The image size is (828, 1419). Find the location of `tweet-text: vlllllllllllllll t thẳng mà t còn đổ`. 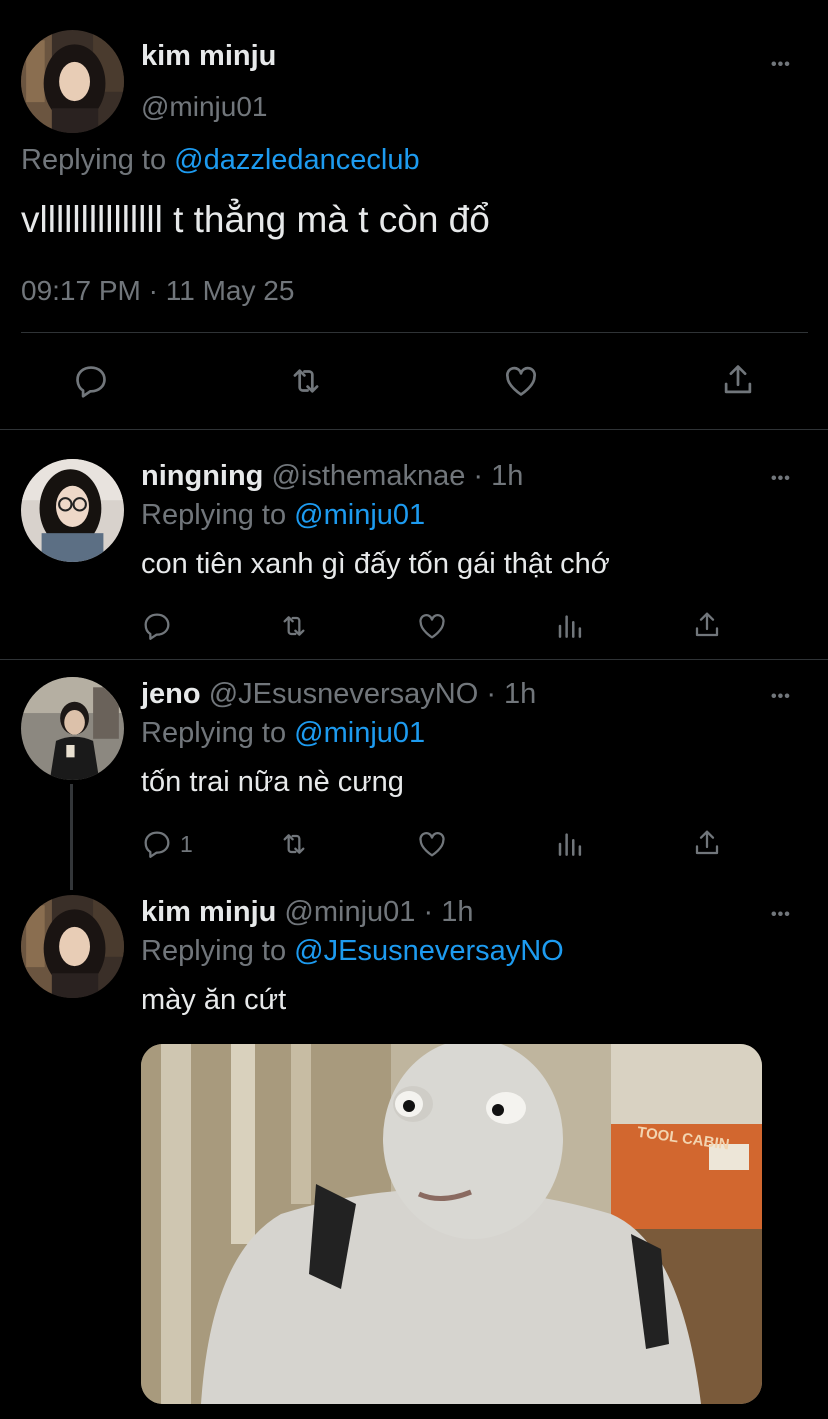

tweet-text: vlllllllllllllll t thẳng mà t còn đổ is located at coordinates (255, 219).